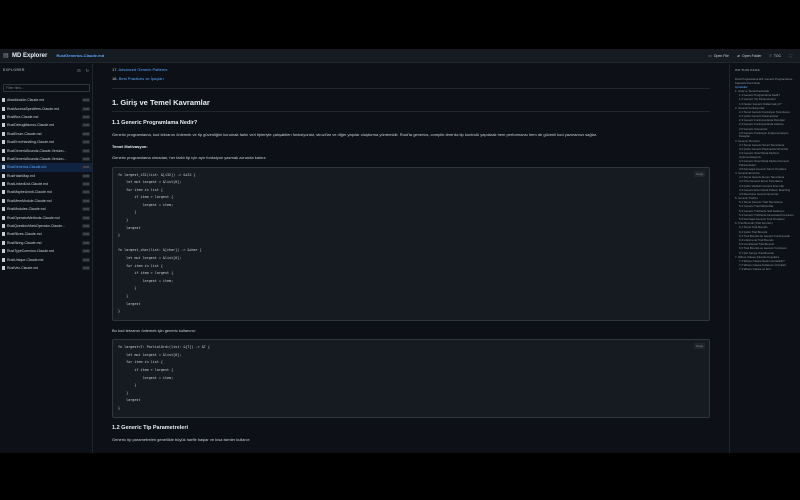  I want to click on file-item: RustEnum-Claude.md 8KB, so click(46, 134).